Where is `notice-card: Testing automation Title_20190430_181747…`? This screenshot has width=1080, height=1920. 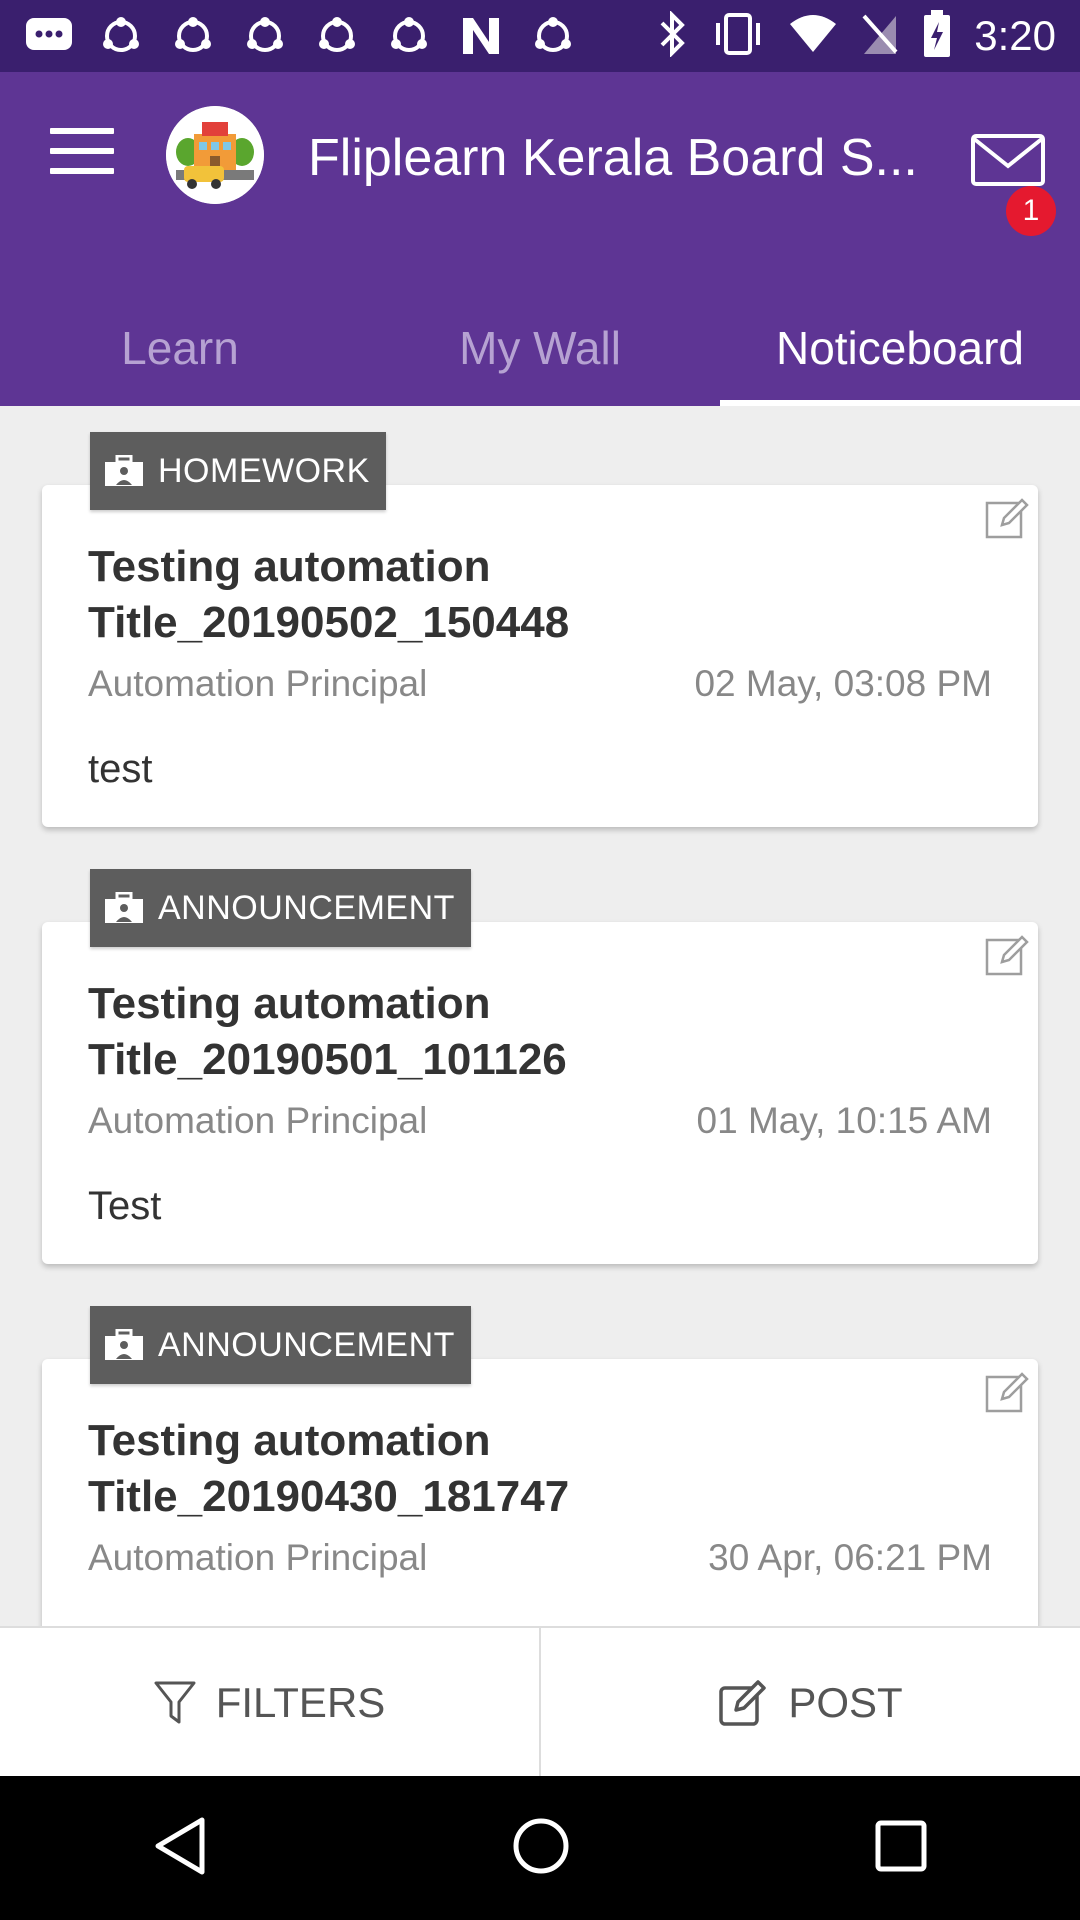 notice-card: Testing automation Title_20190430_181747… is located at coordinates (540, 1492).